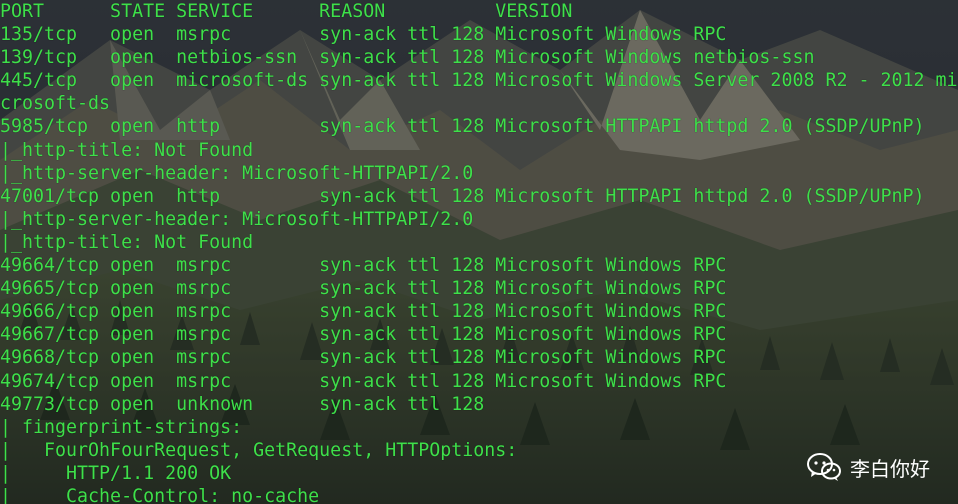 The image size is (958, 504). I want to click on watermark: 李白你好, so click(868, 467).